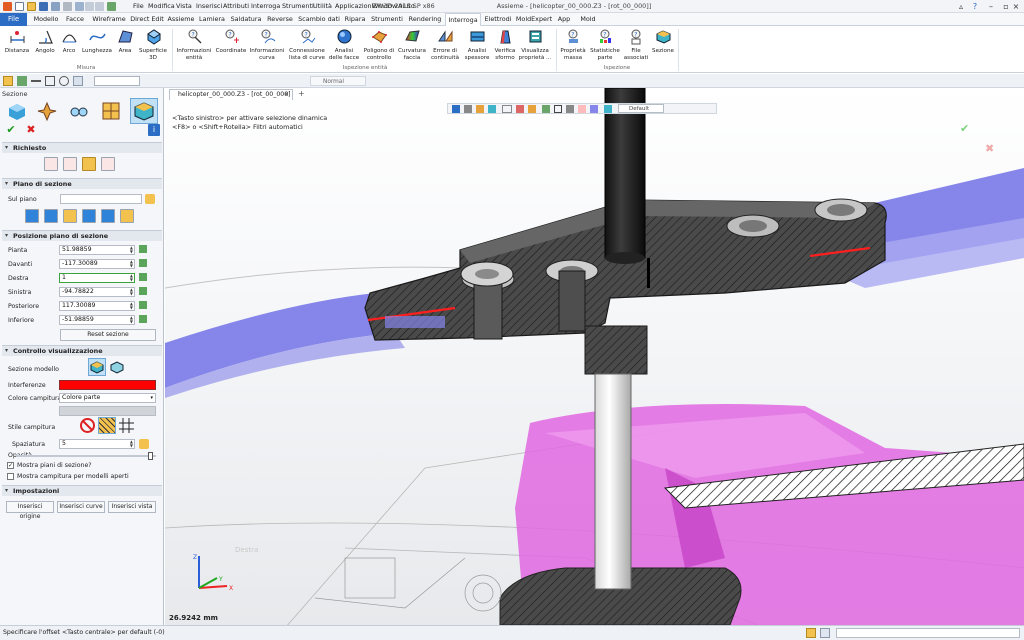  I want to click on section-plane-offset-icon, so click(70, 164).